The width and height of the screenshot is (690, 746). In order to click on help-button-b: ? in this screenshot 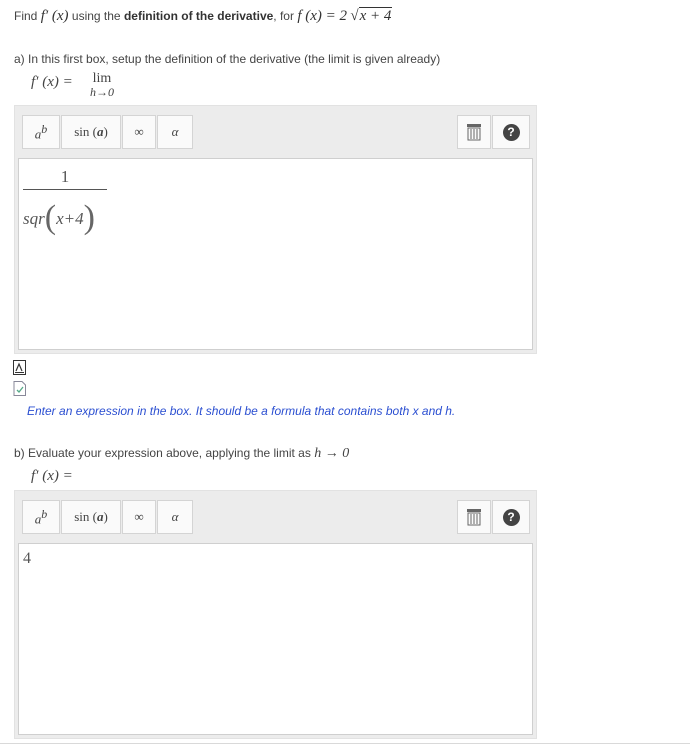, I will do `click(511, 517)`.